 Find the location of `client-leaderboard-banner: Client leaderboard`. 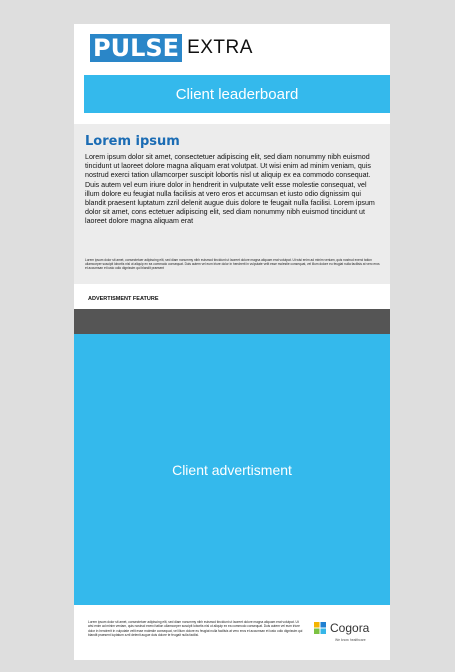

client-leaderboard-banner: Client leaderboard is located at coordinates (237, 94).